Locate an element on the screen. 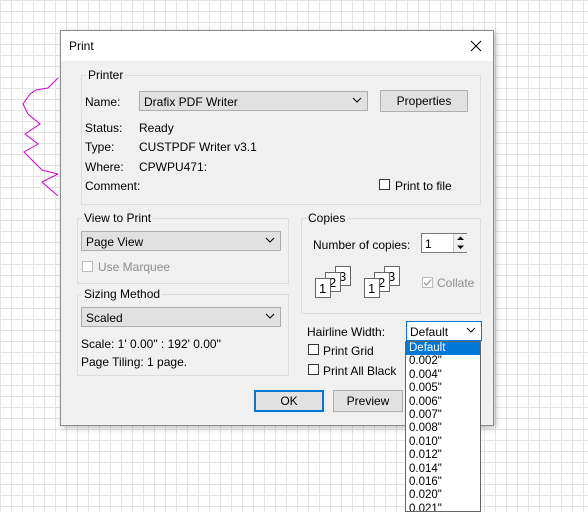 The width and height of the screenshot is (588, 512). title-bar: Print is located at coordinates (277, 46).